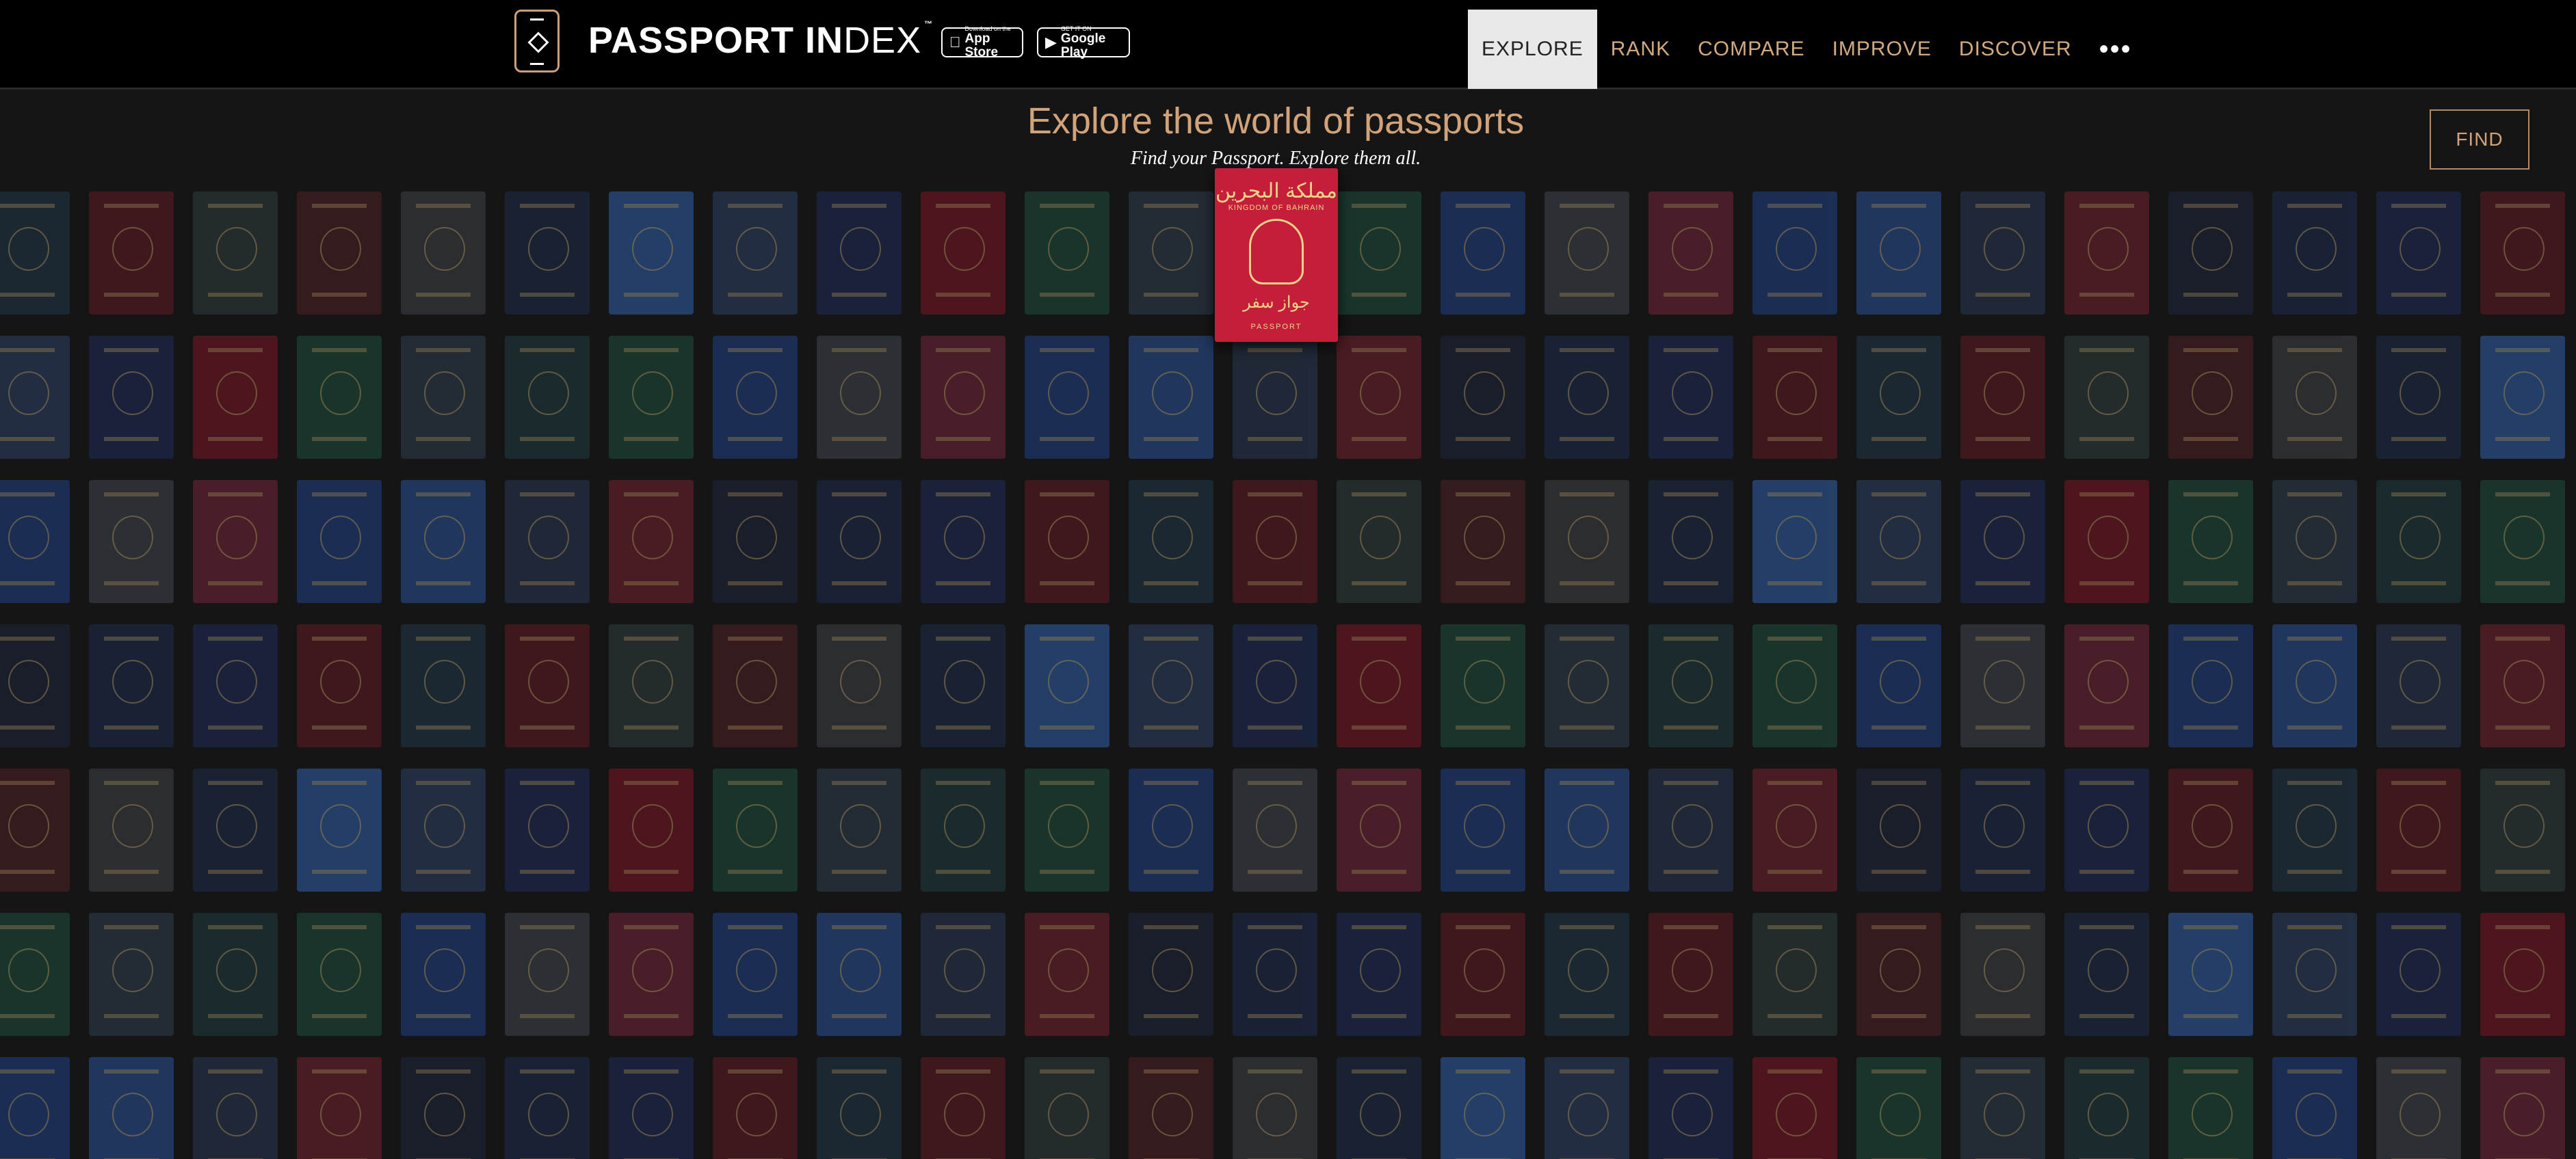 The image size is (2576, 1159). What do you see at coordinates (1532, 49) in the screenshot?
I see `nav-explore: EXPLORE` at bounding box center [1532, 49].